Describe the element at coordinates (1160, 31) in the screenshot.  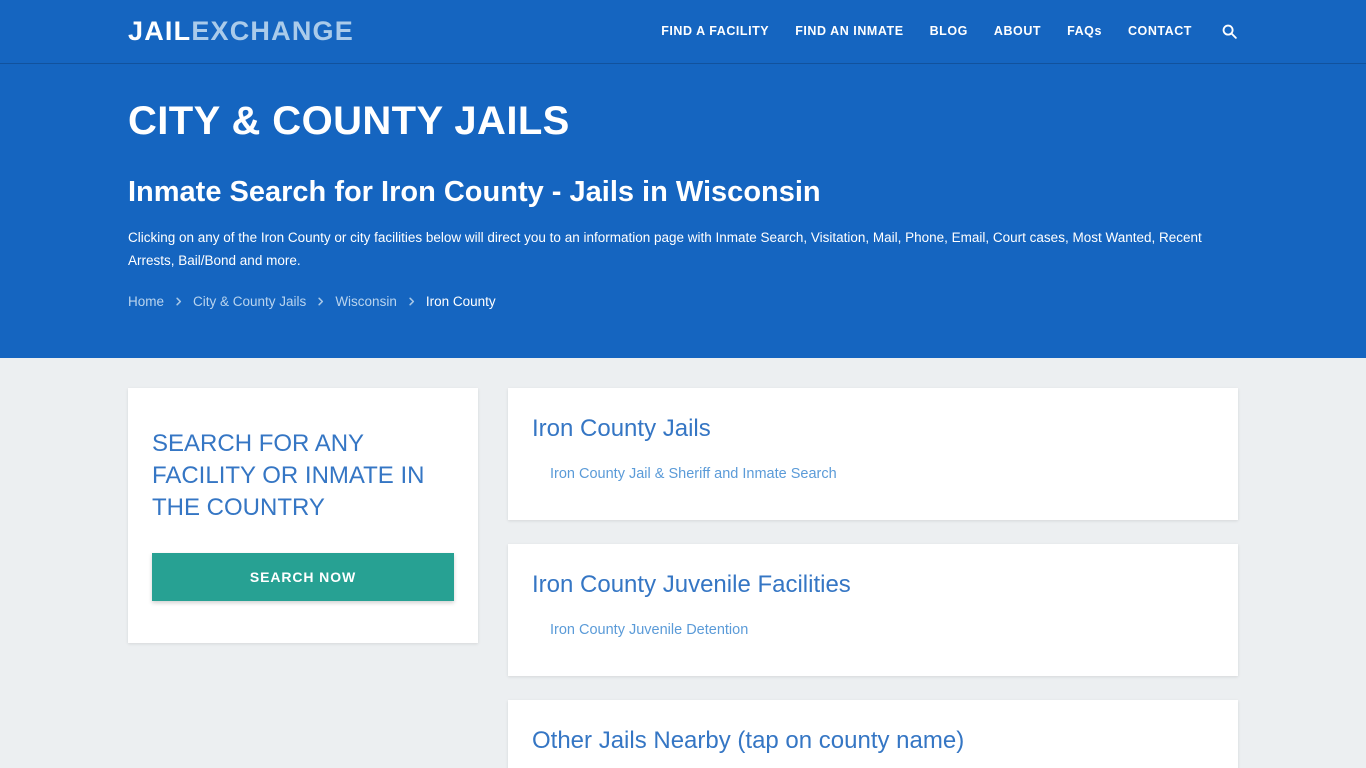
I see `nav-contact: CONTACT` at that location.